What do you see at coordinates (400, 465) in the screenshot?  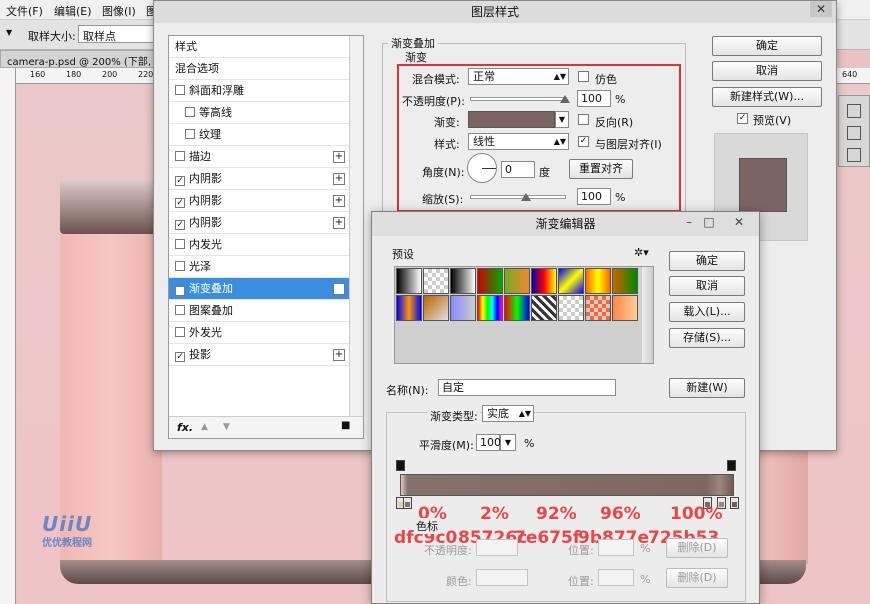 I see `opacity-stop-left` at bounding box center [400, 465].